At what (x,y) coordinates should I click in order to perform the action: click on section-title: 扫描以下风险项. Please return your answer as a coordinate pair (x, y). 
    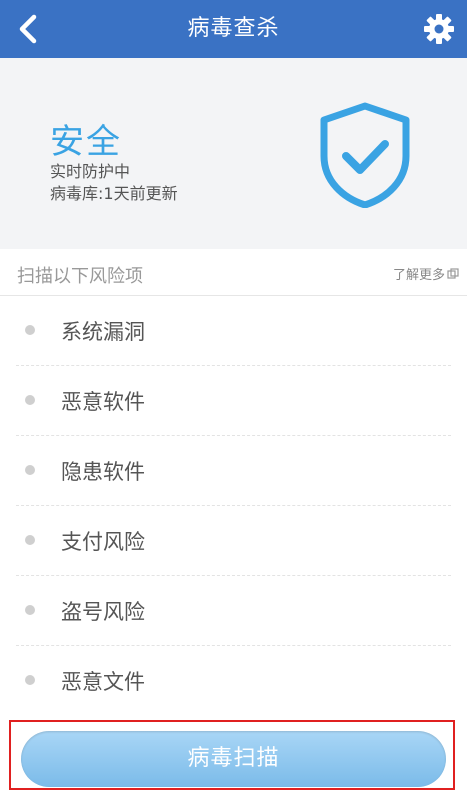
    Looking at the image, I should click on (80, 276).